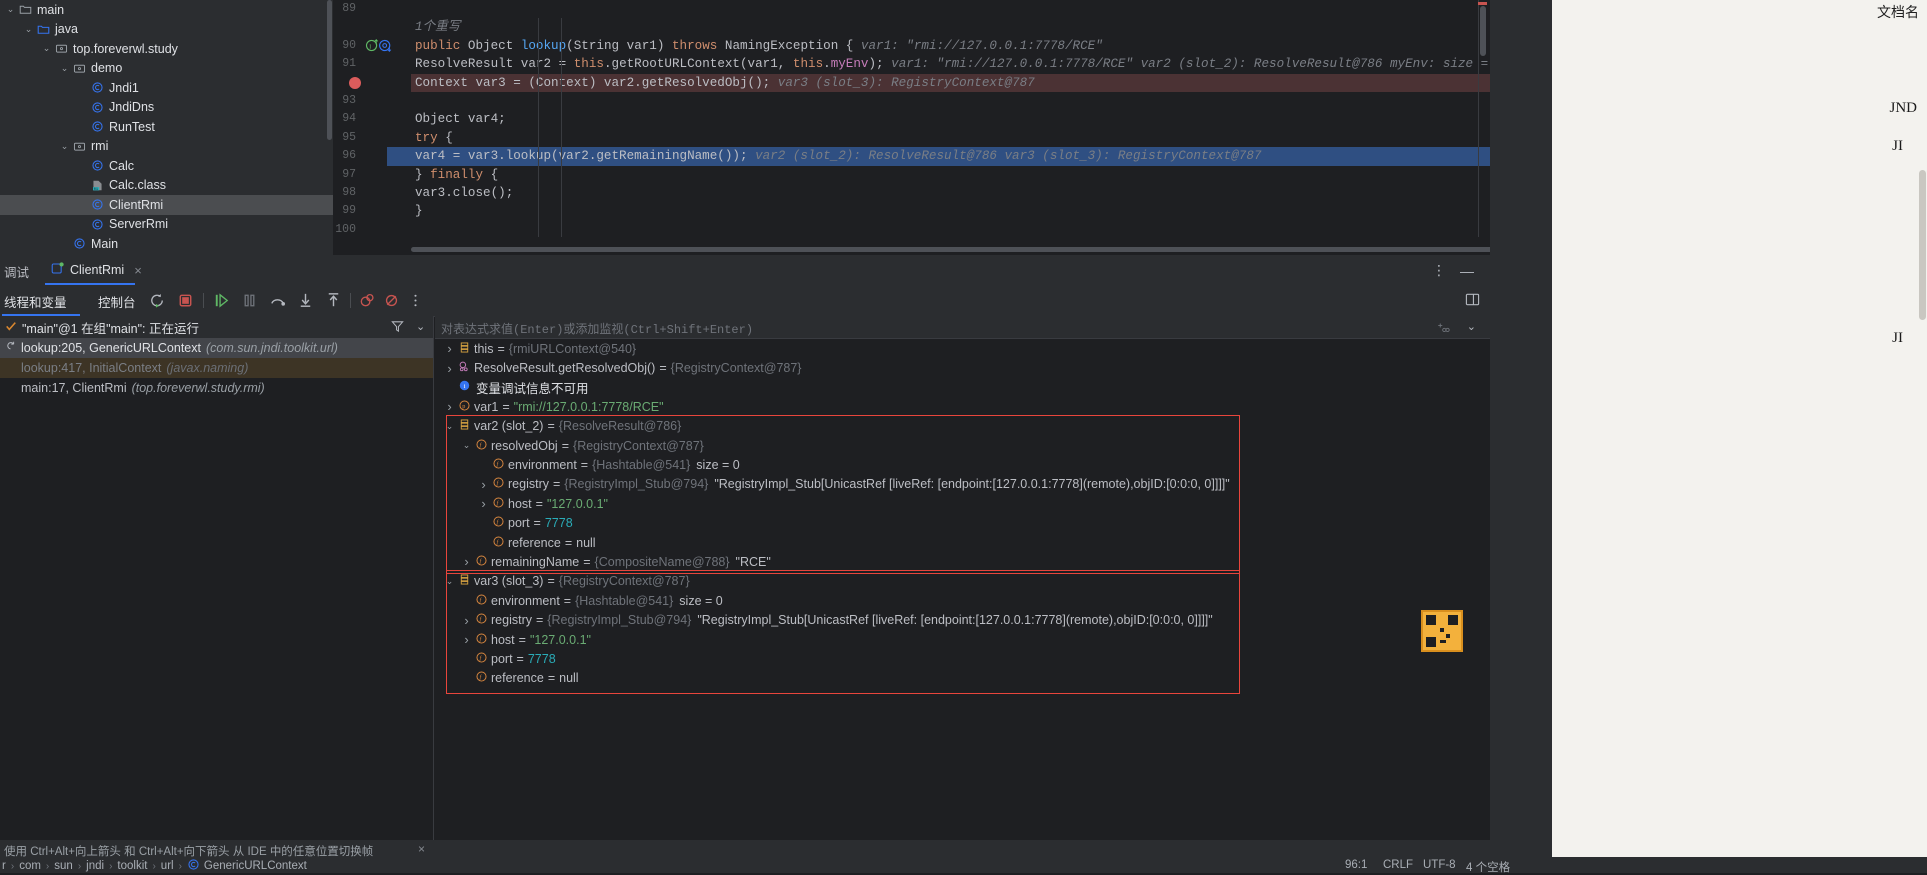  What do you see at coordinates (962, 387) in the screenshot?
I see `variable-row--: i 变量调试信息不可用` at bounding box center [962, 387].